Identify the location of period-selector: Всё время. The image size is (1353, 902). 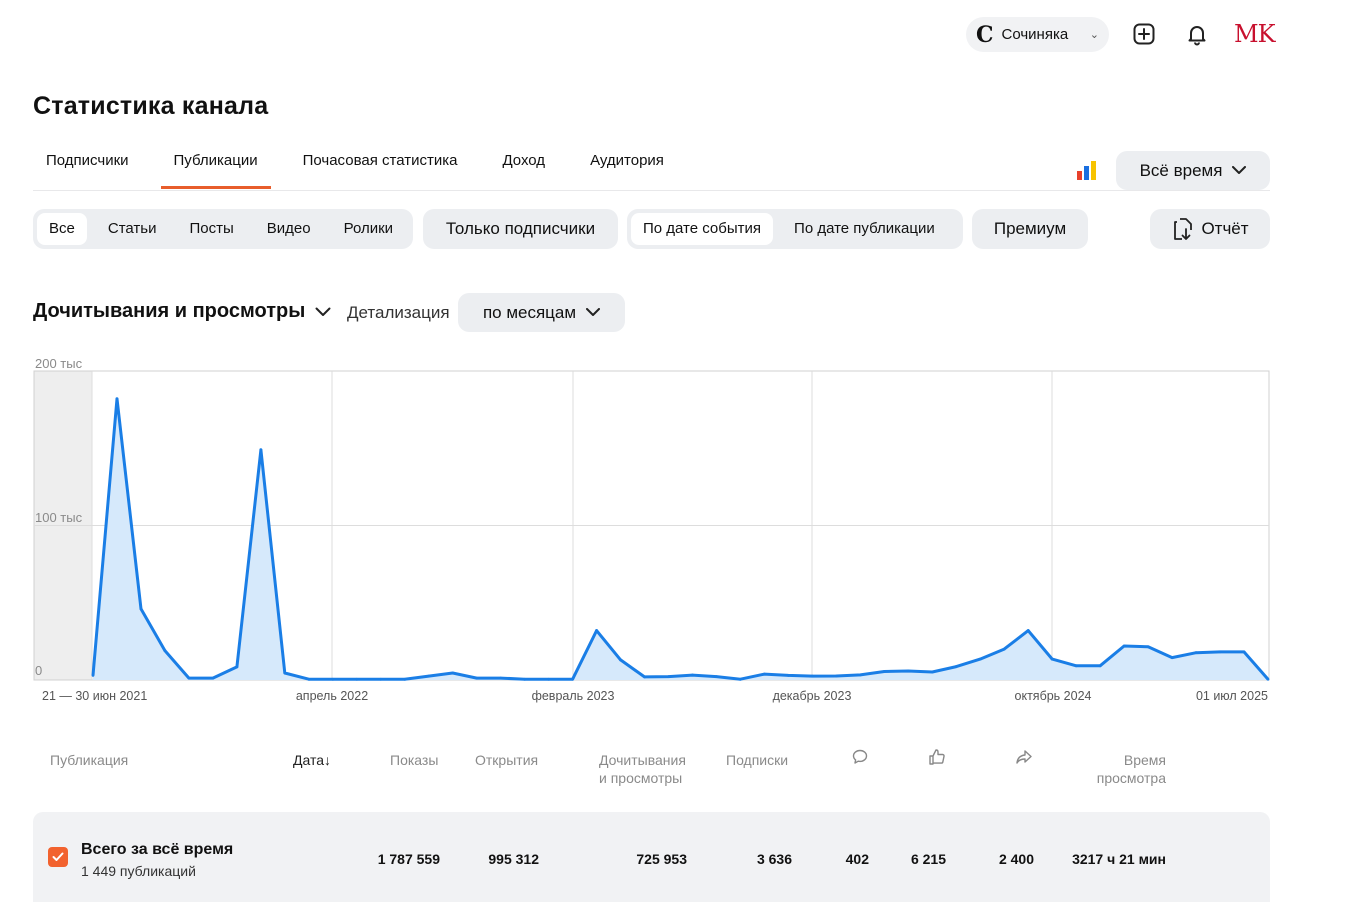
(1193, 170).